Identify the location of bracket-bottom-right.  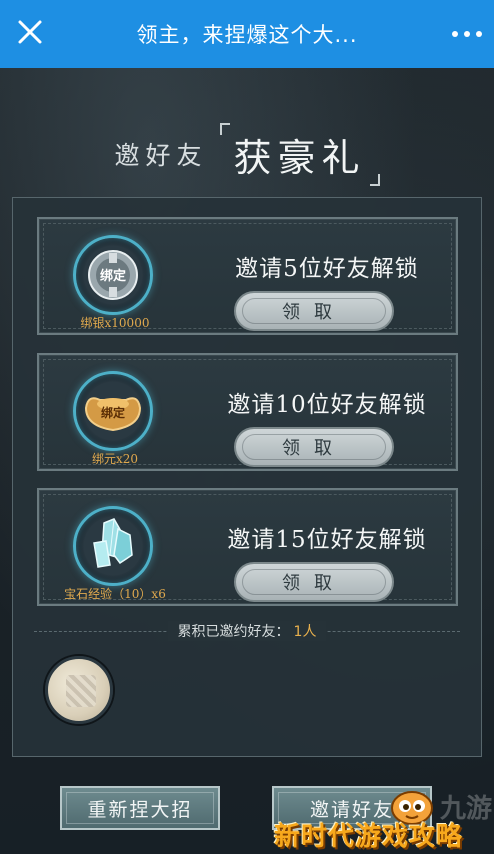
(374, 179).